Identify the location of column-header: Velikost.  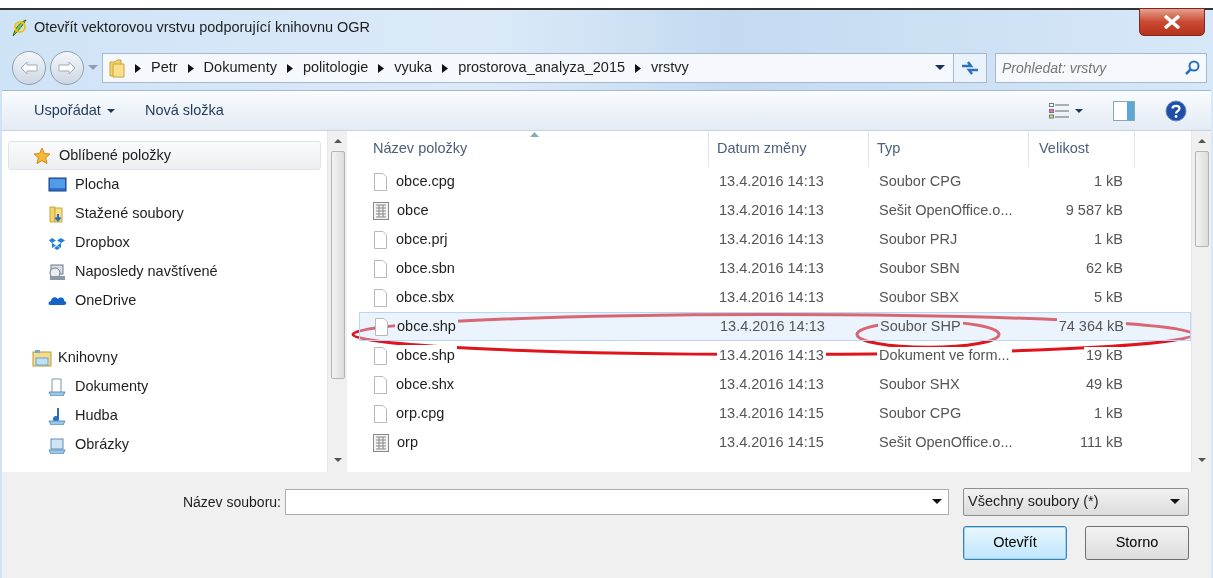
(1082, 149).